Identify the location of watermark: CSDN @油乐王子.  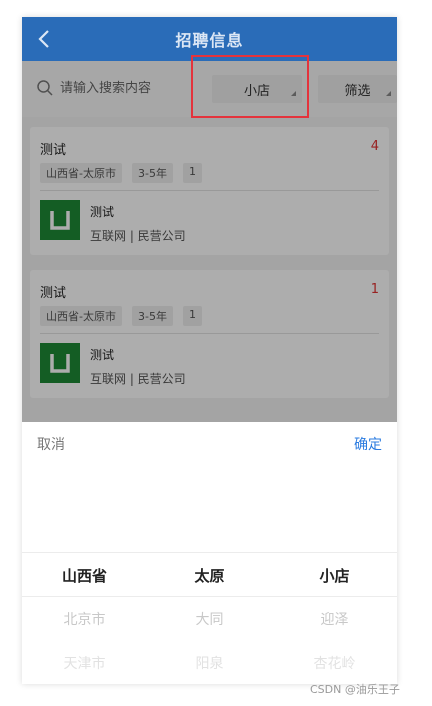
(355, 689).